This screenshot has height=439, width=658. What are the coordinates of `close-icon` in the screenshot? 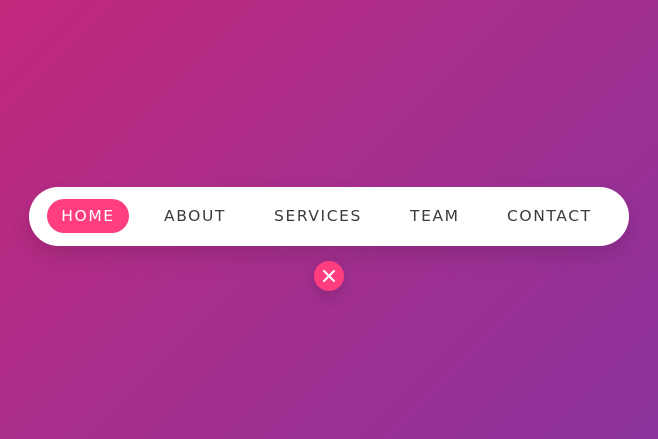 It's located at (329, 276).